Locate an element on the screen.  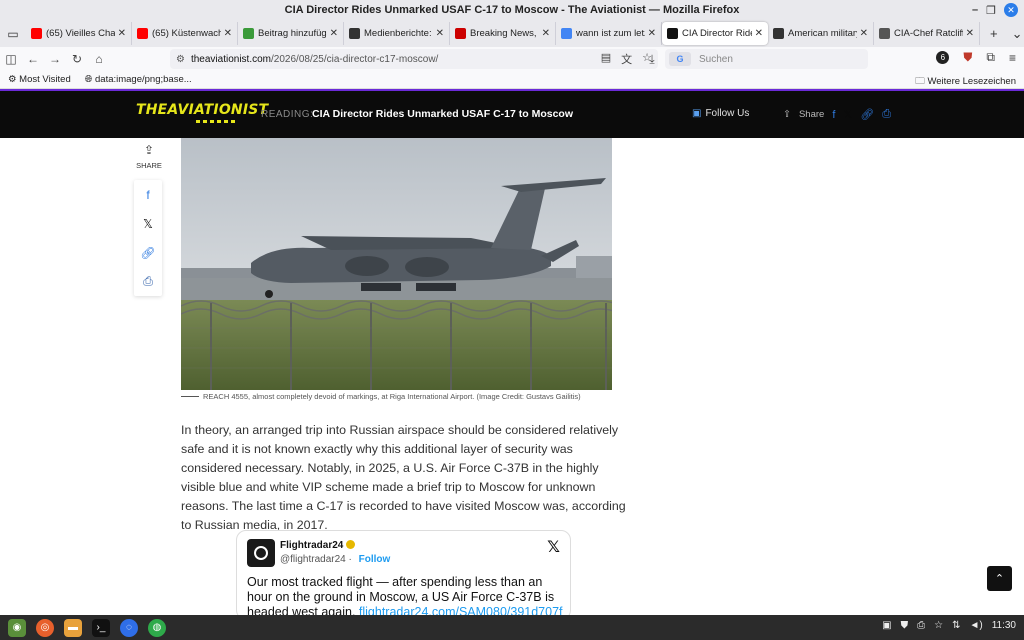
terminal-icon: ›_ is located at coordinates (101, 627).